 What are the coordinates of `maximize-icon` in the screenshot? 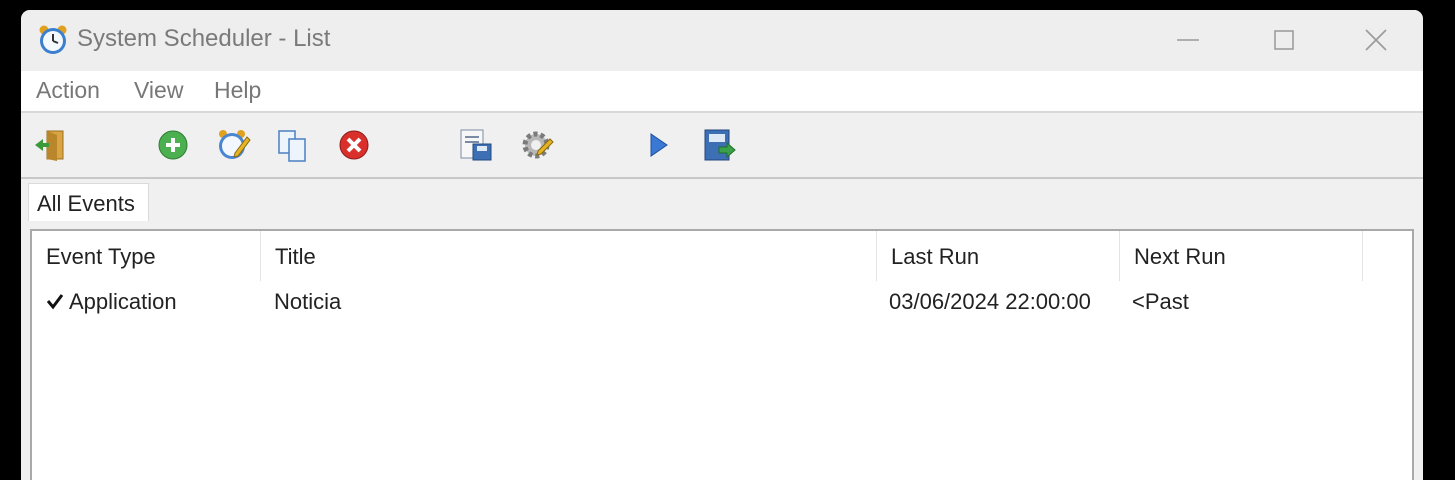 It's located at (1284, 40).